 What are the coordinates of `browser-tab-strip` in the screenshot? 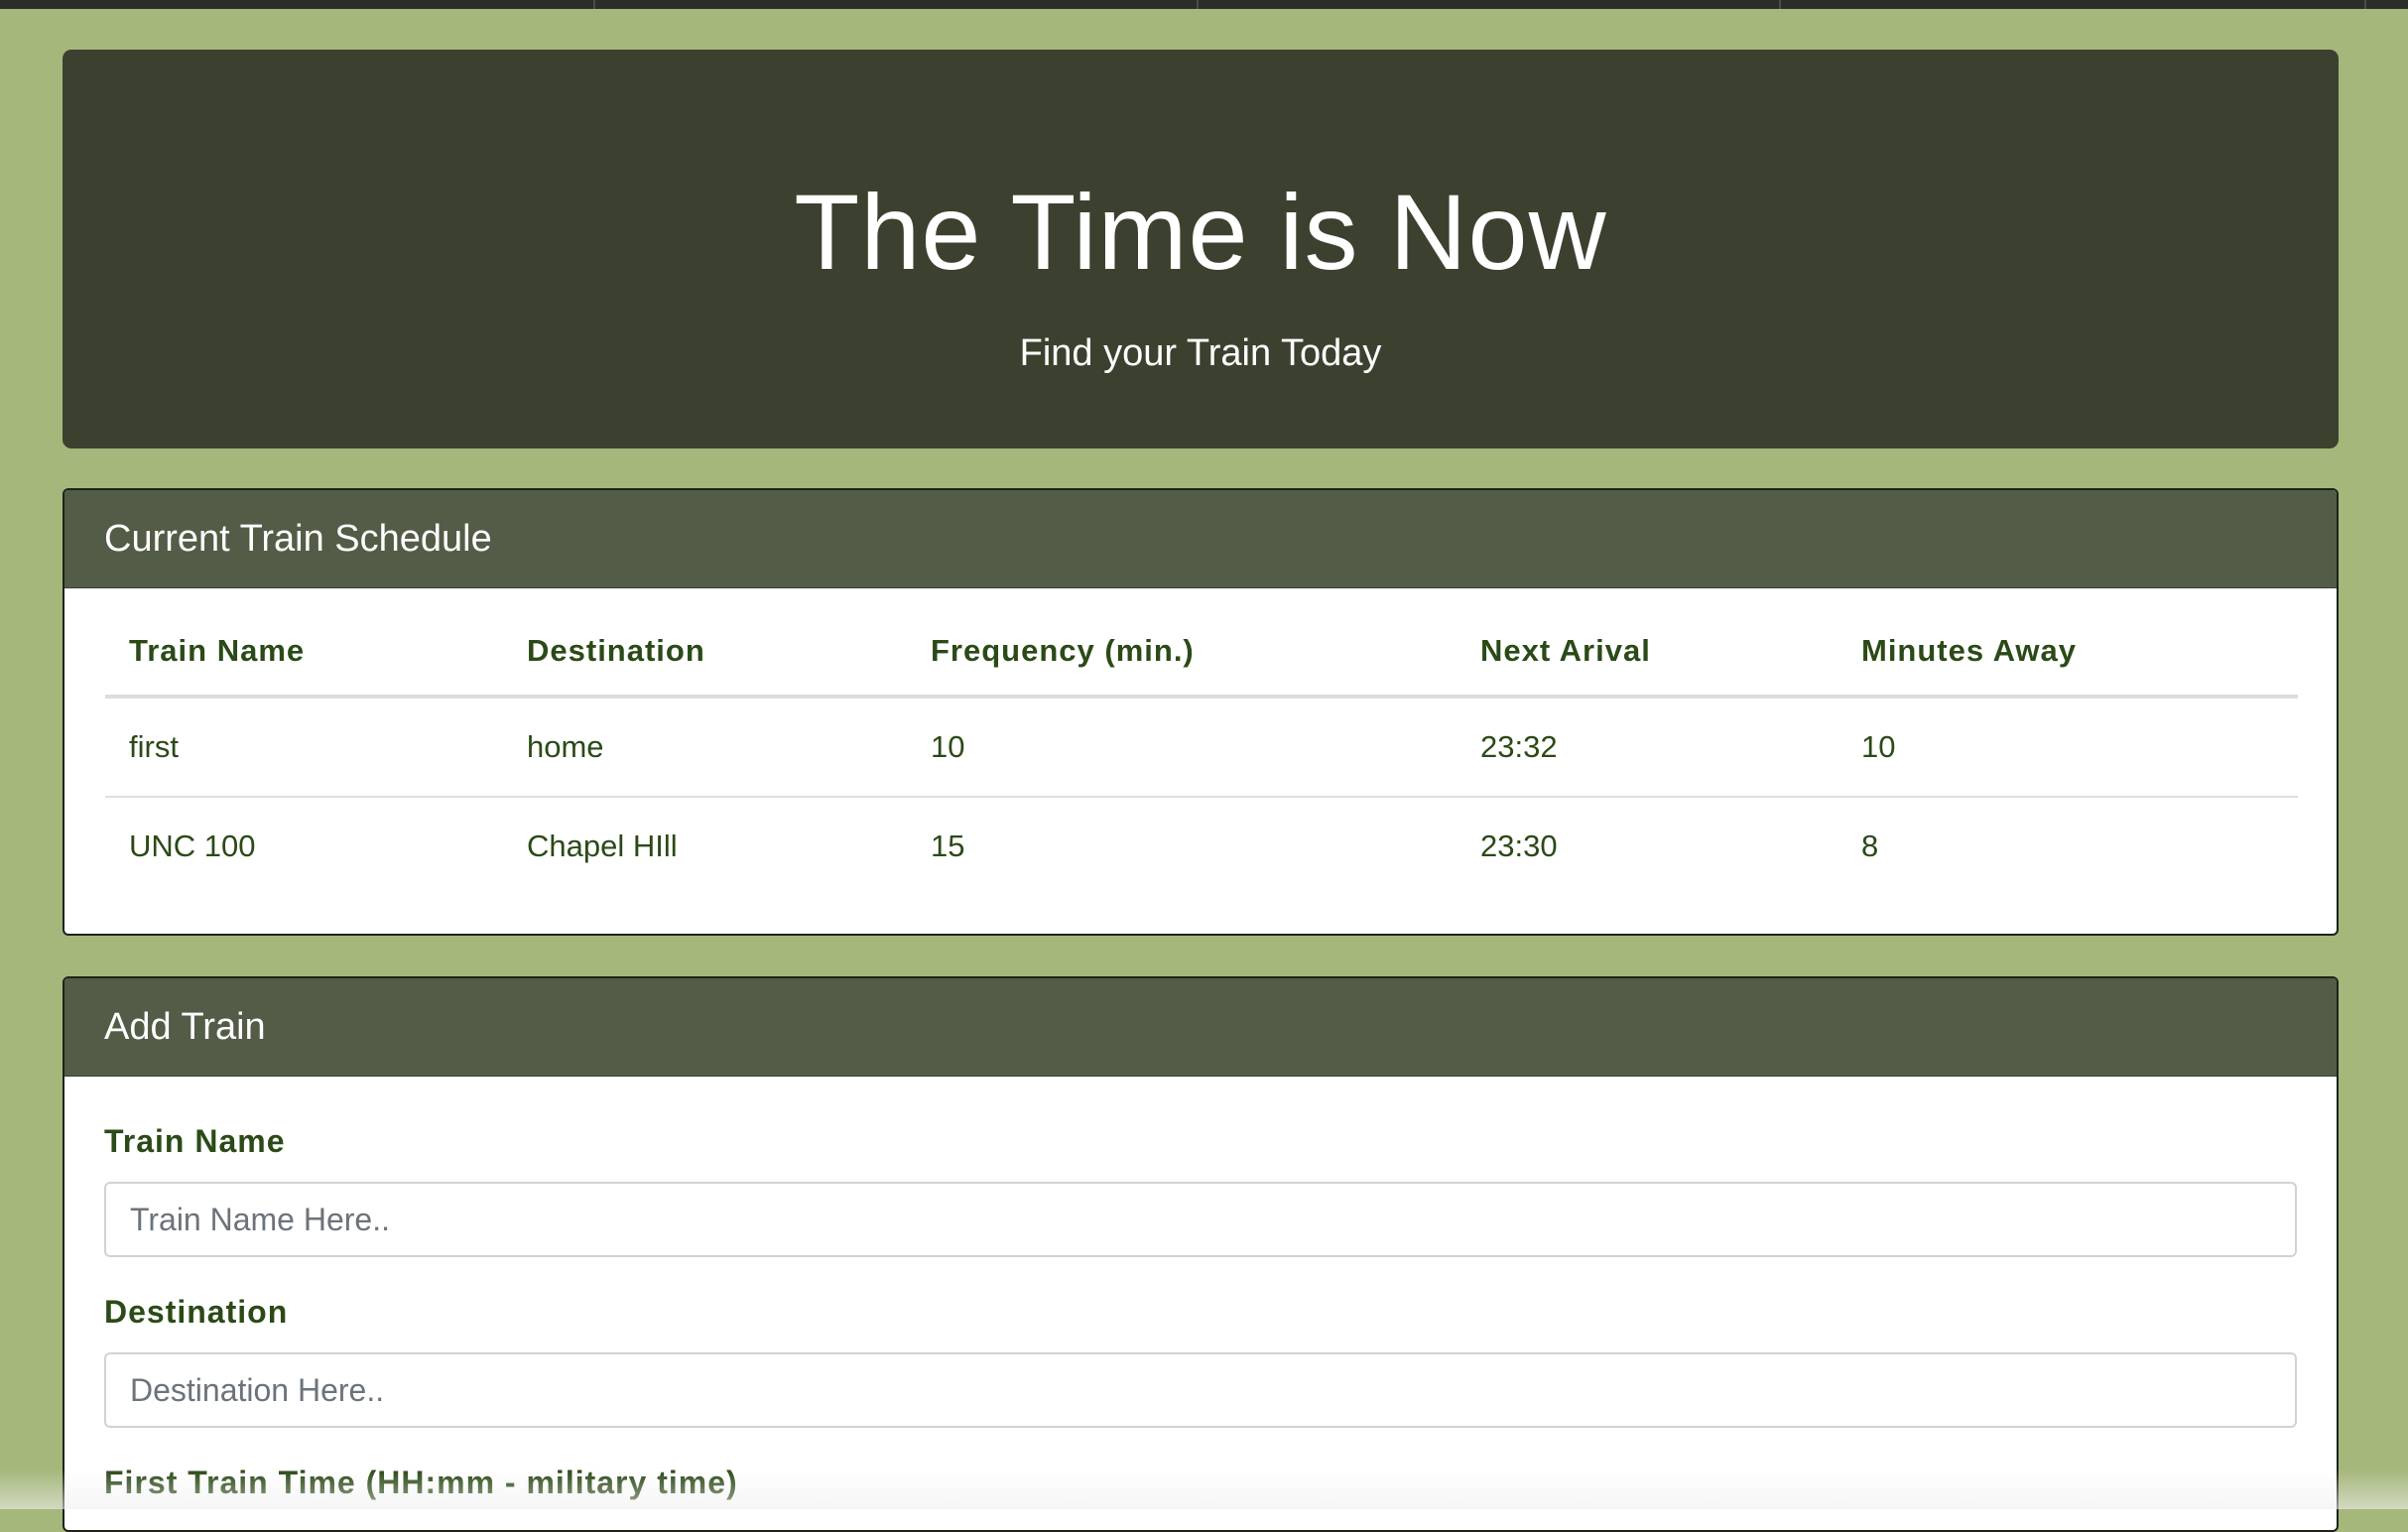 It's located at (1204, 4).